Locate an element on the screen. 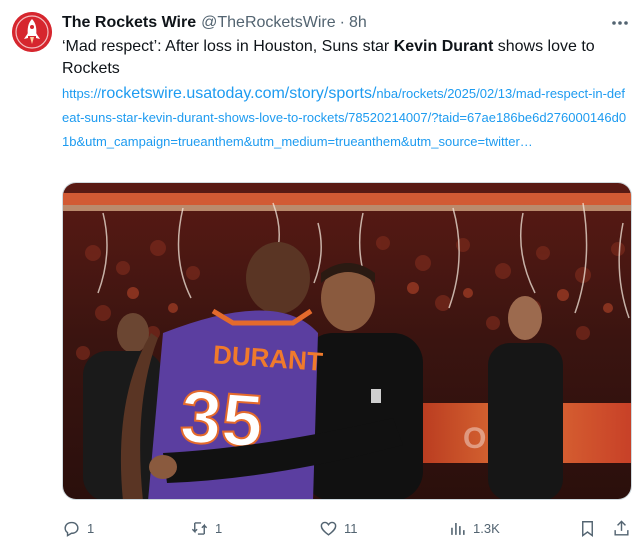 This screenshot has height=549, width=640. author-handle: @TheRocketsWire is located at coordinates (268, 23).